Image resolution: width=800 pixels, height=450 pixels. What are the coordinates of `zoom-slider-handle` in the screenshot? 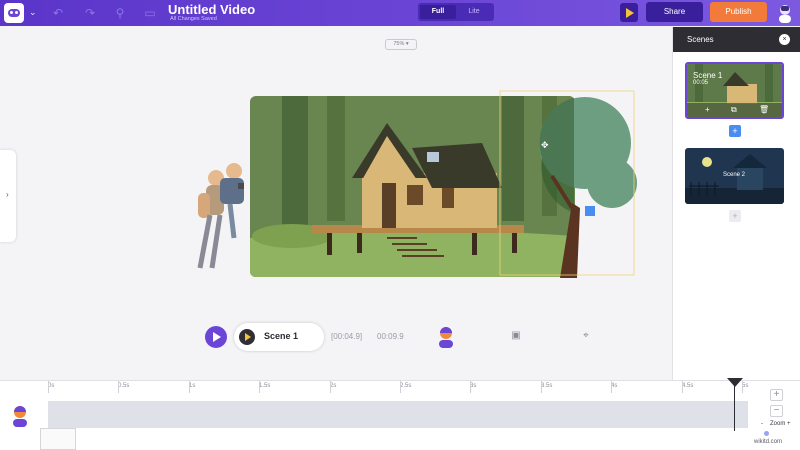 It's located at (766, 433).